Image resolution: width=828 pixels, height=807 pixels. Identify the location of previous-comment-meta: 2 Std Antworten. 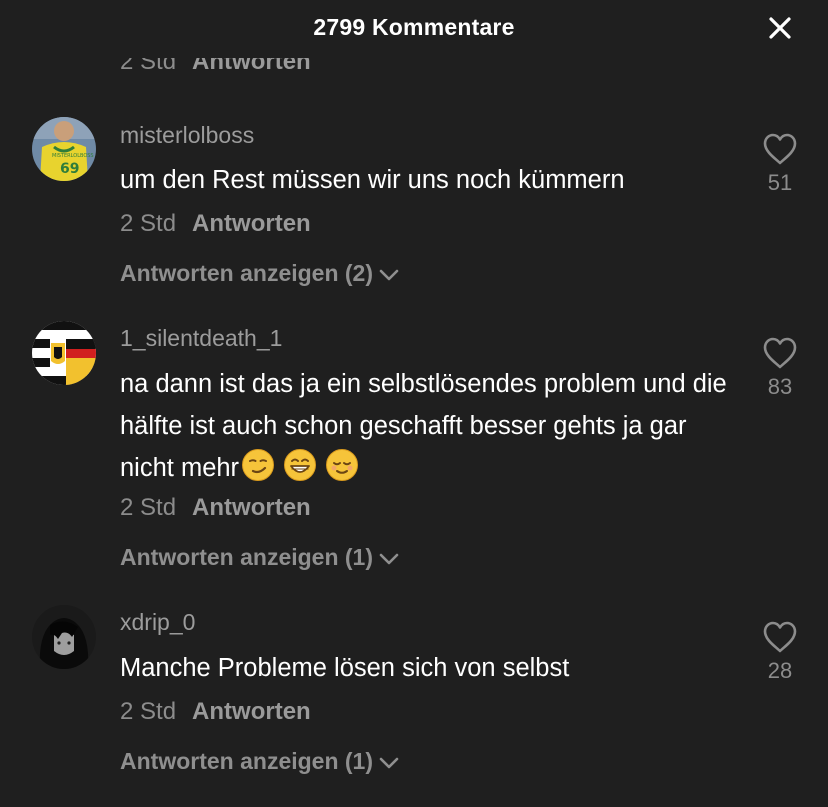
(215, 67).